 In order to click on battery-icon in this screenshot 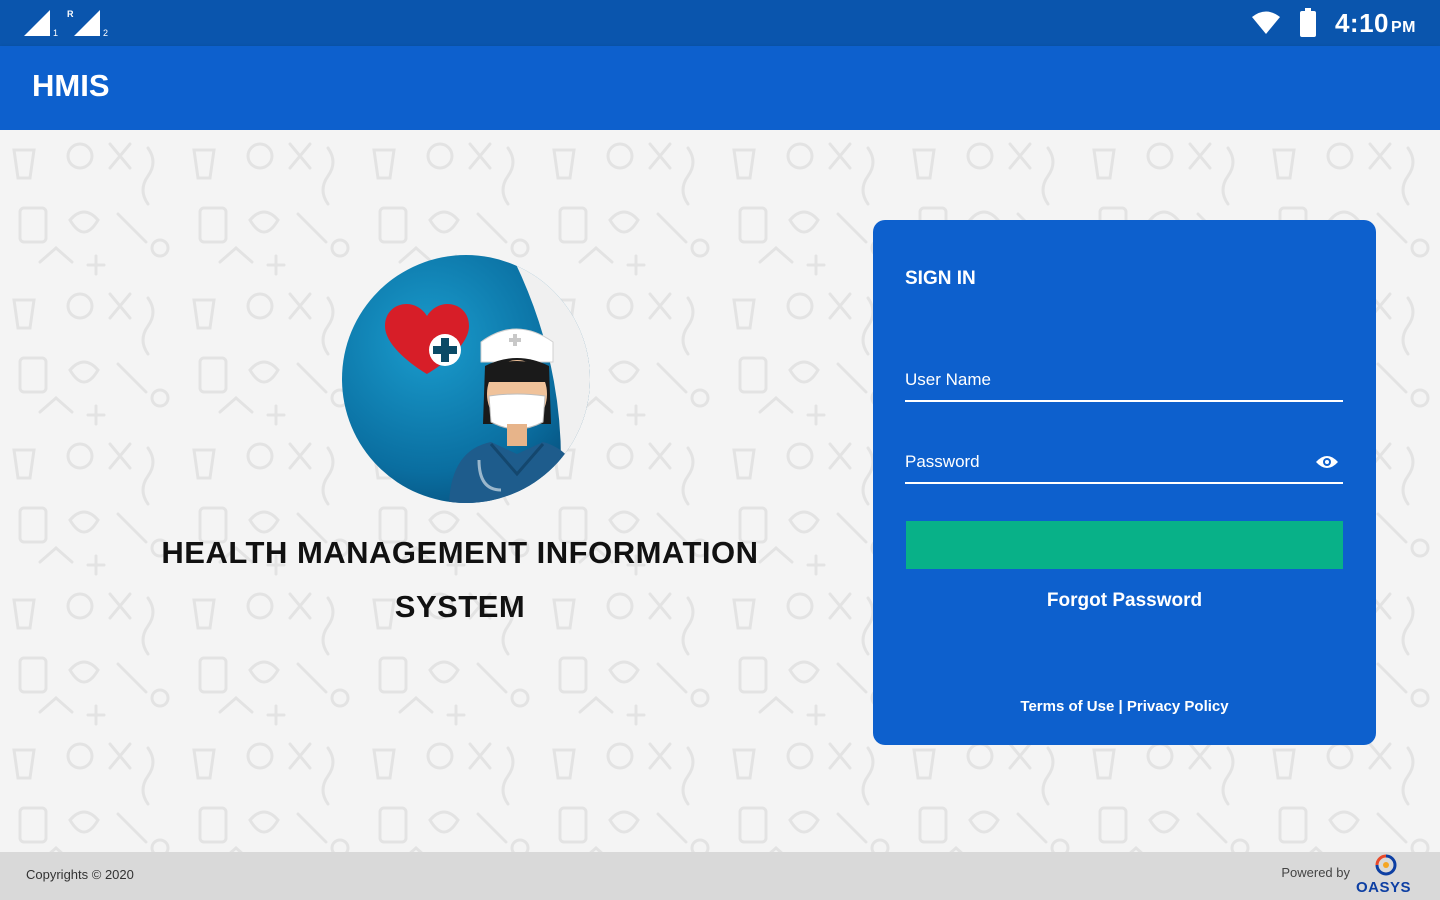, I will do `click(1307, 22)`.